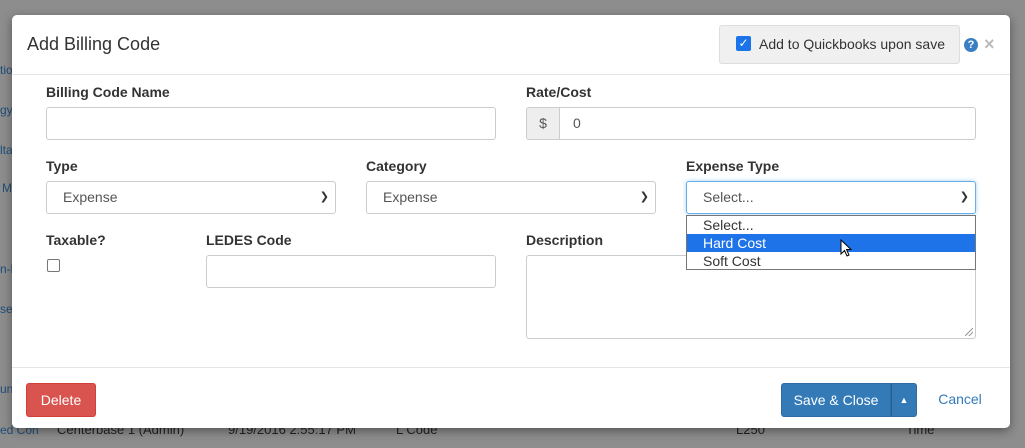 The height and width of the screenshot is (448, 1025). What do you see at coordinates (6, 309) in the screenshot?
I see `background-link: se` at bounding box center [6, 309].